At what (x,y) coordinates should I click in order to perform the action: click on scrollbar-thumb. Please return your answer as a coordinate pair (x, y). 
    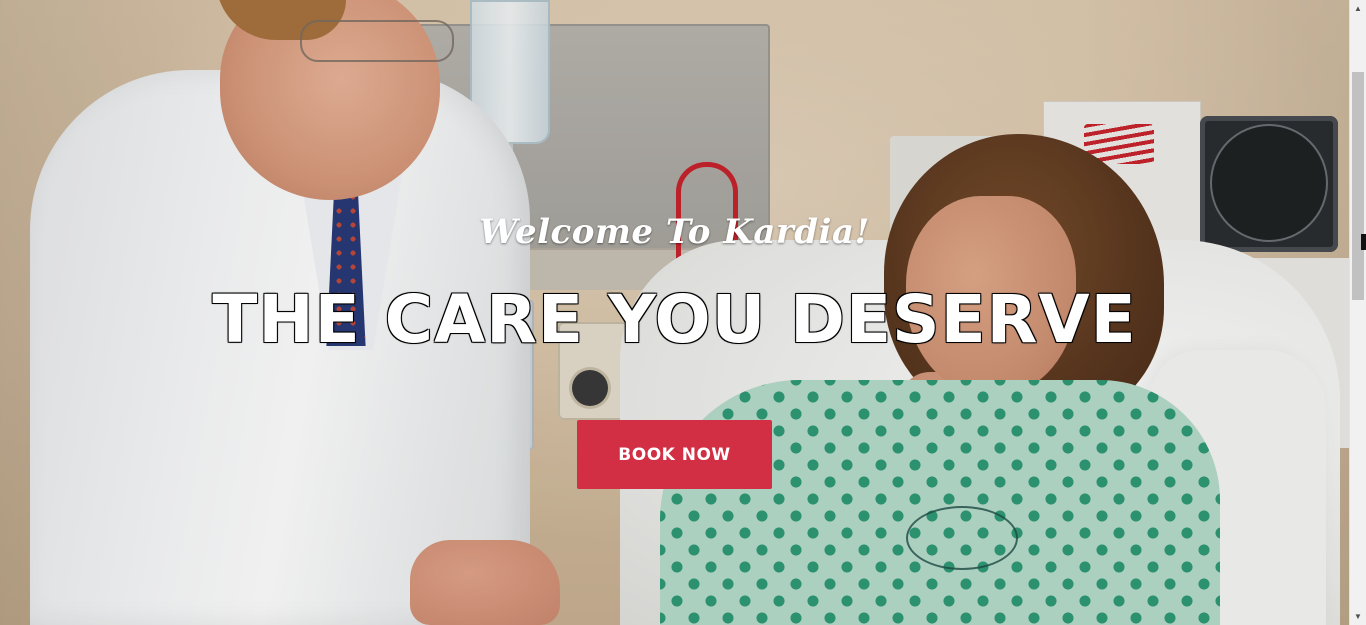
    Looking at the image, I should click on (1358, 186).